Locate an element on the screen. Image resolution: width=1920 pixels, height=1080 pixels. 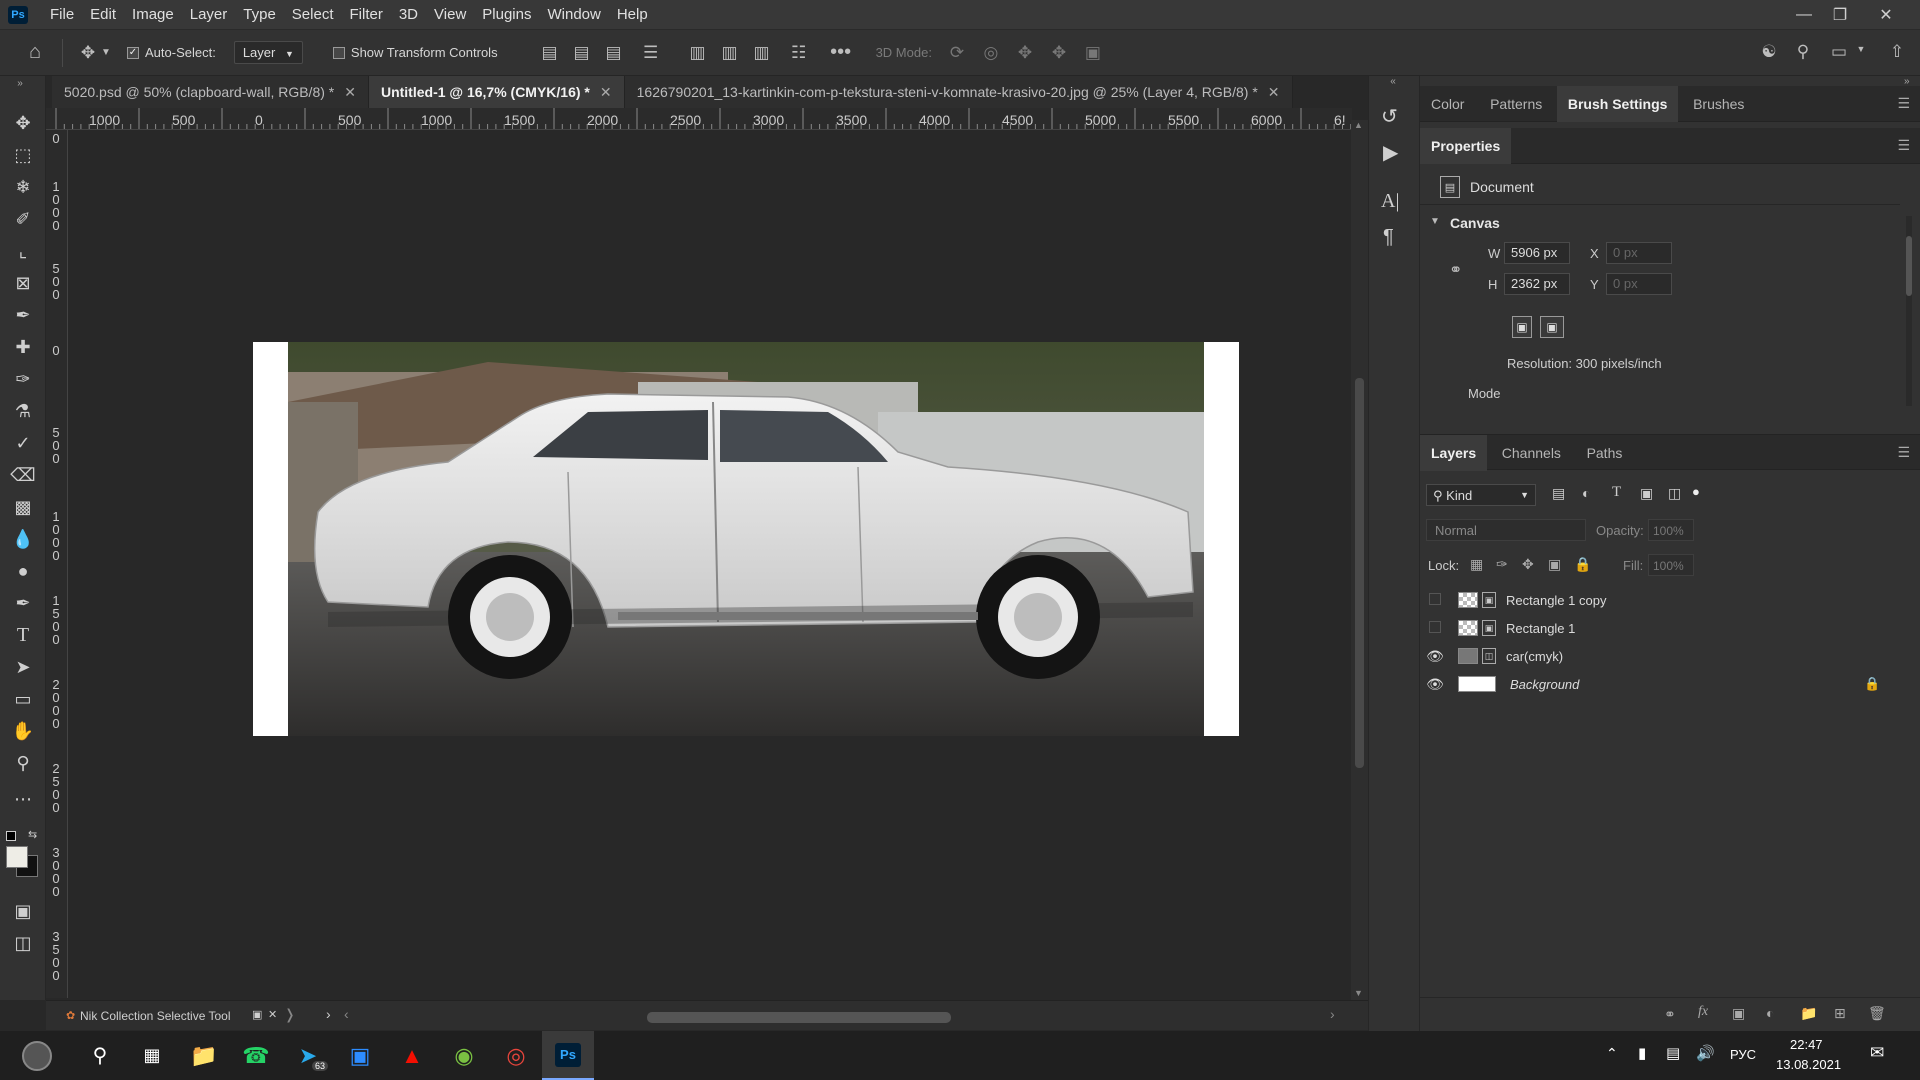
tab-untitled-1: Untitled-1 @ 16,7% (CMYK/16) * ✕ is located at coordinates (496, 92).